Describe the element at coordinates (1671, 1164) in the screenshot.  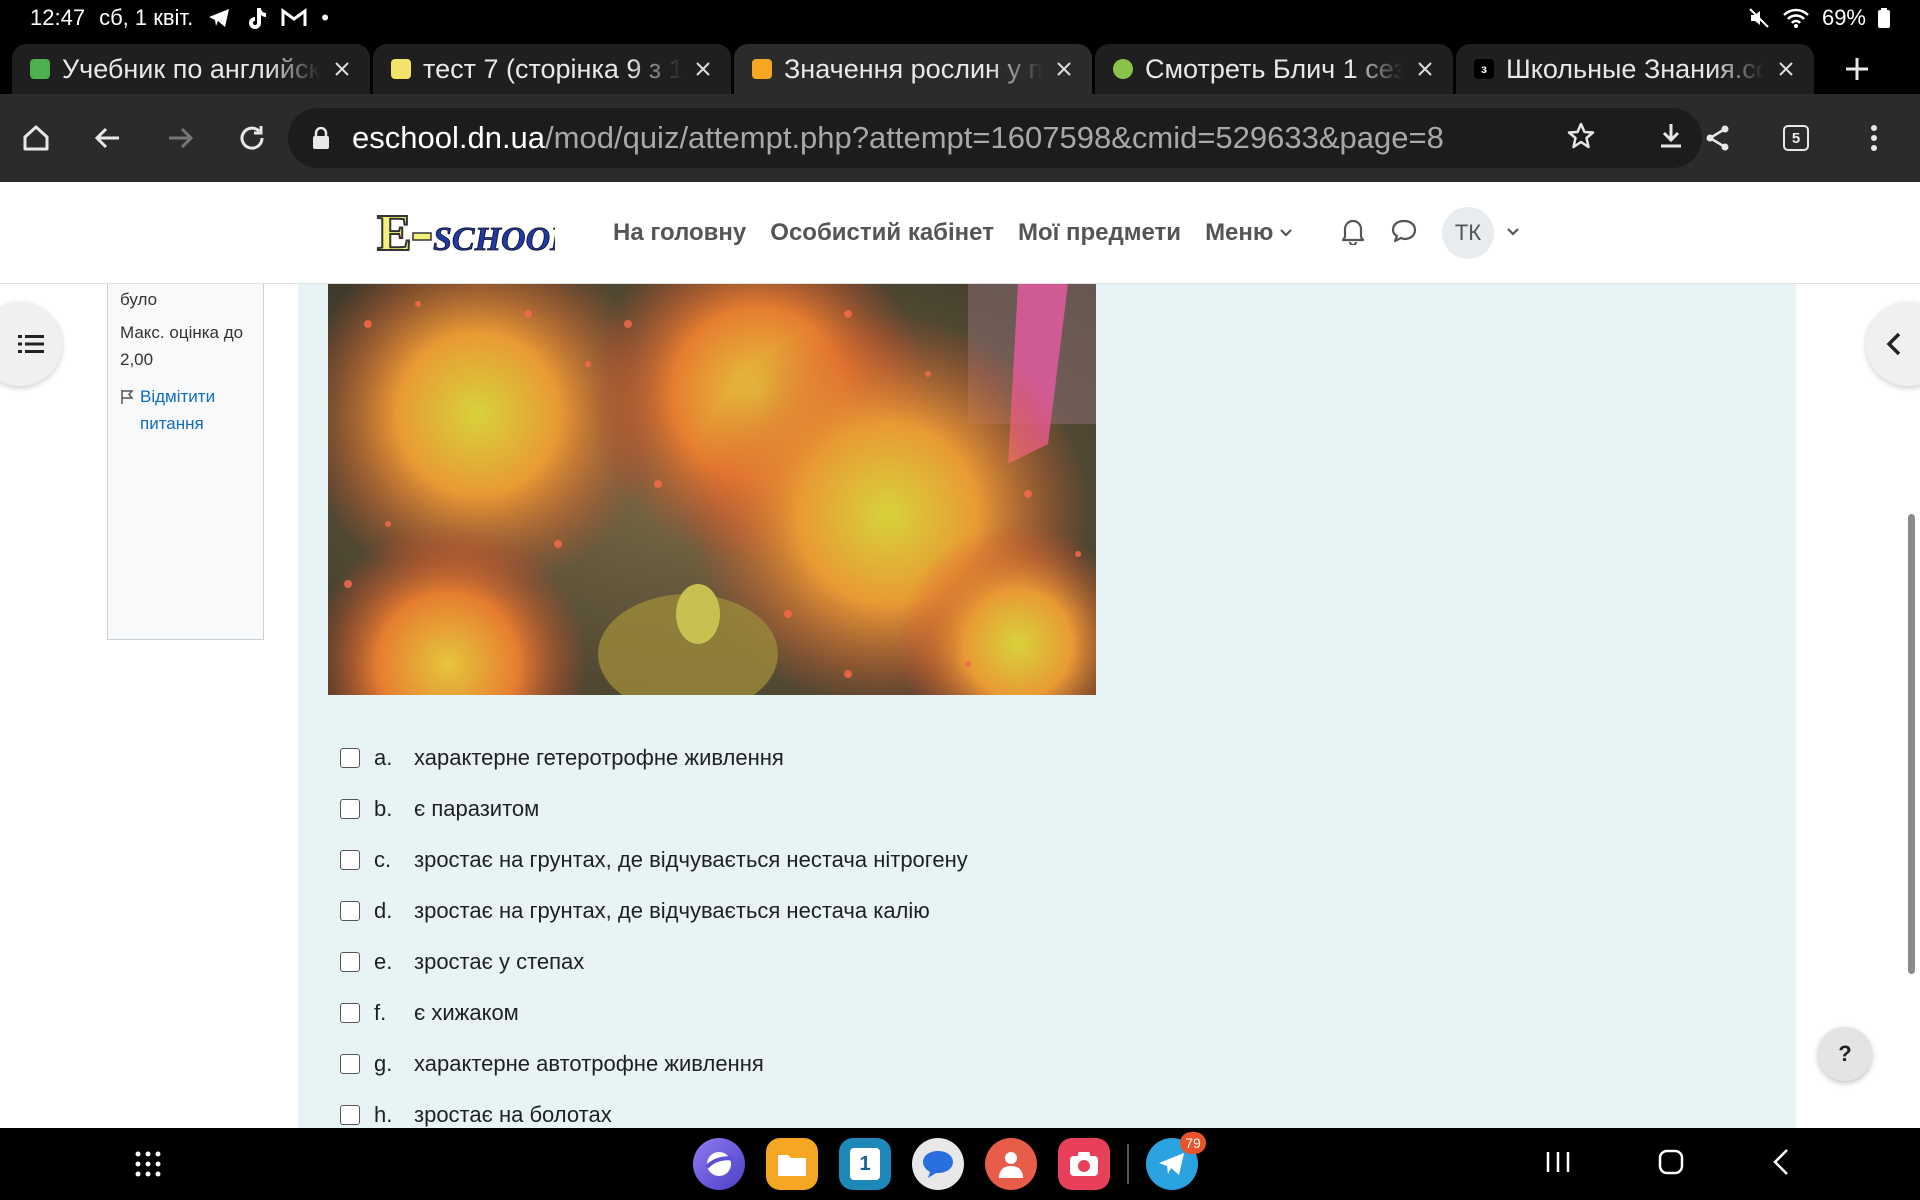
I see `home-nav-icon` at that location.